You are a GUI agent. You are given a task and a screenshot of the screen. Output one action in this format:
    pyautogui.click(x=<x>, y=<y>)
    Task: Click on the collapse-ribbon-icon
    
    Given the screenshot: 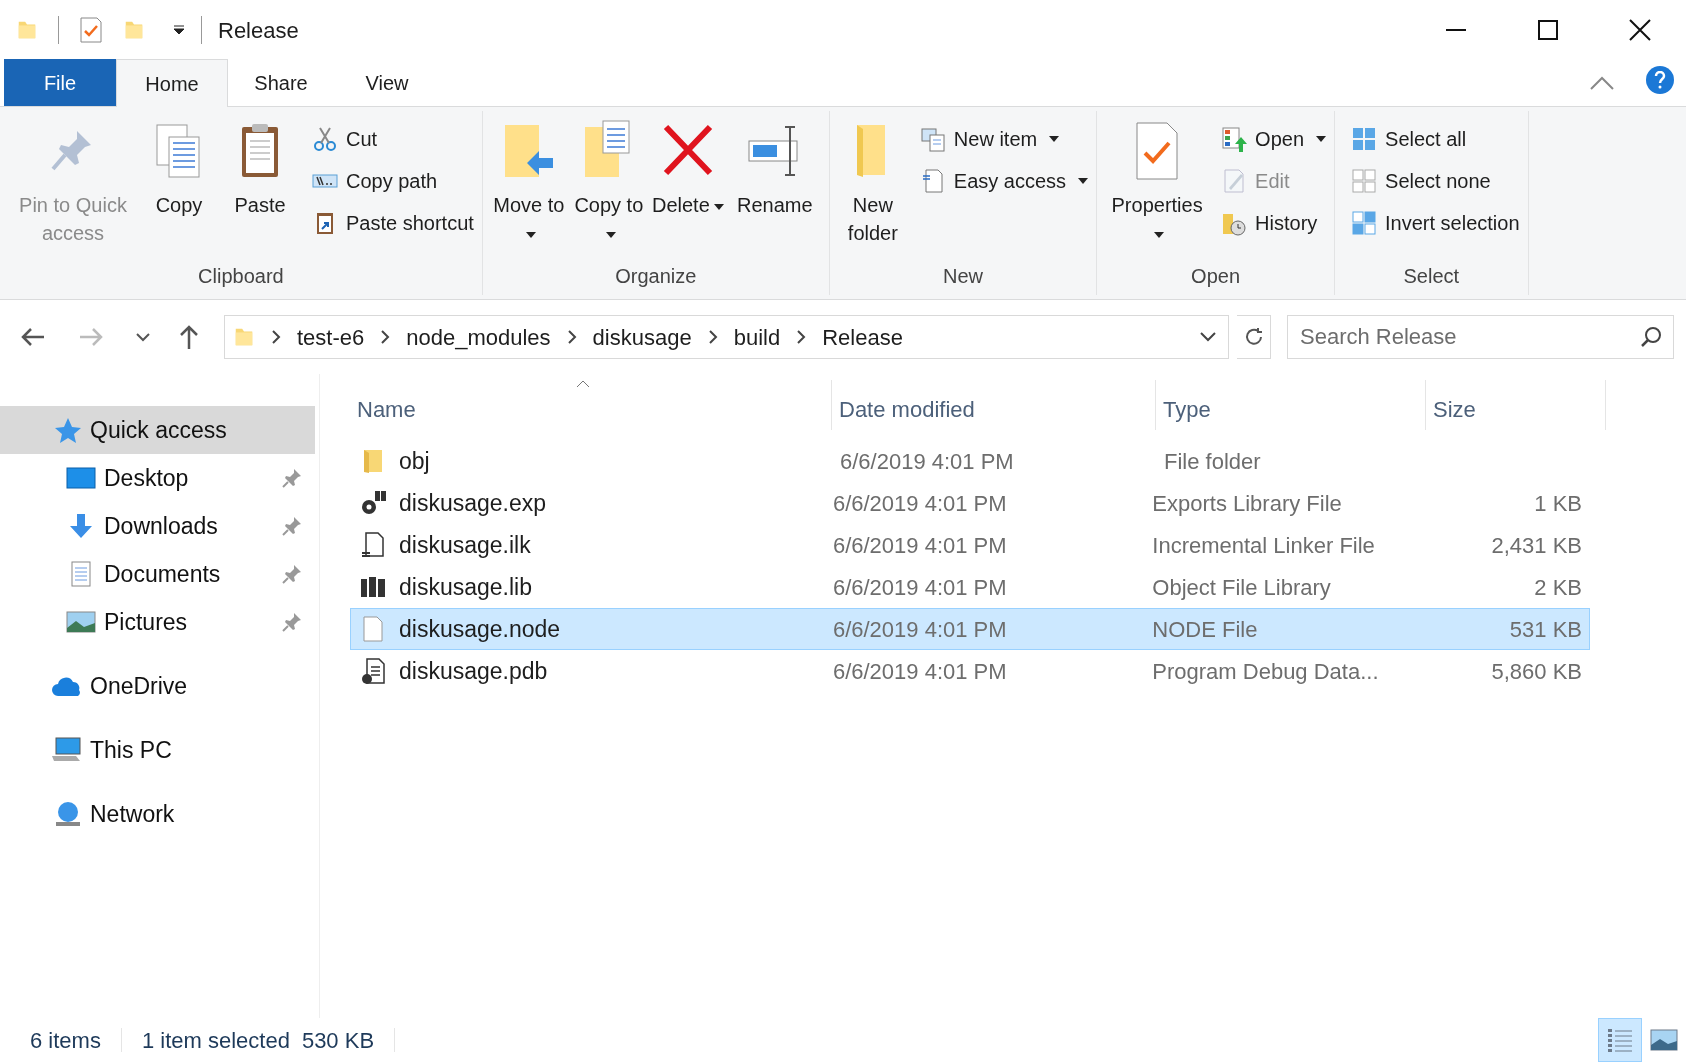 What is the action you would take?
    pyautogui.click(x=1602, y=83)
    